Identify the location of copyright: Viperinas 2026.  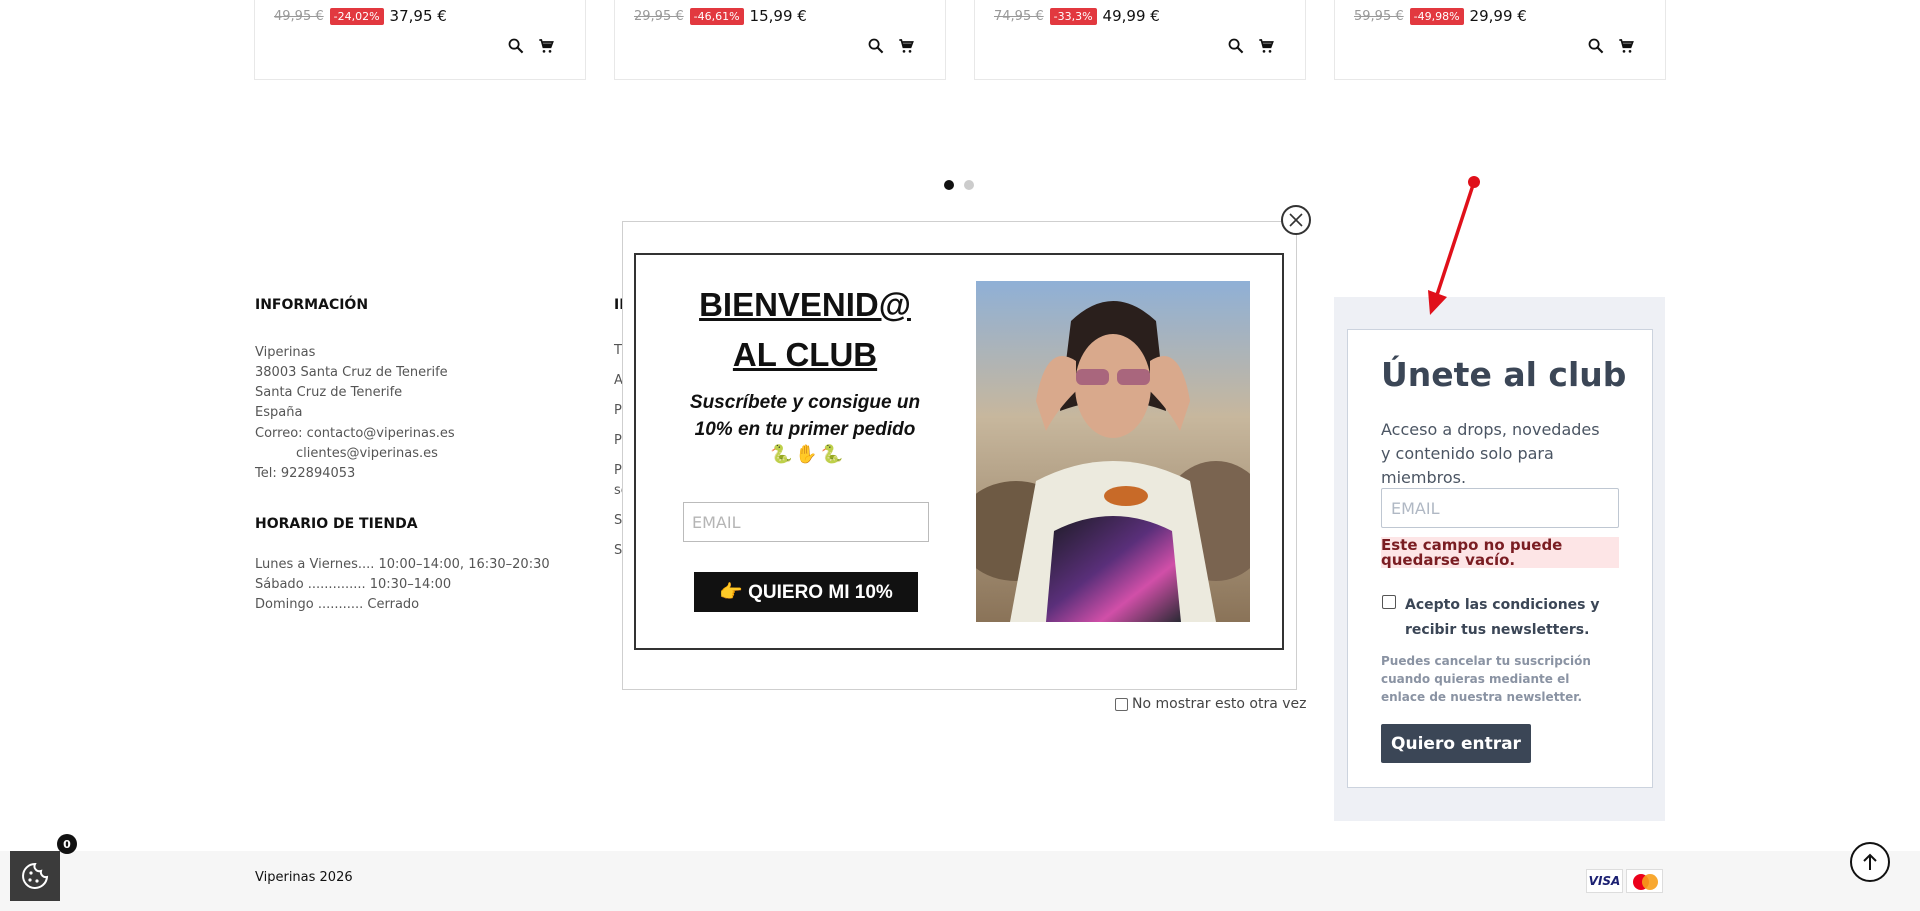
(304, 877).